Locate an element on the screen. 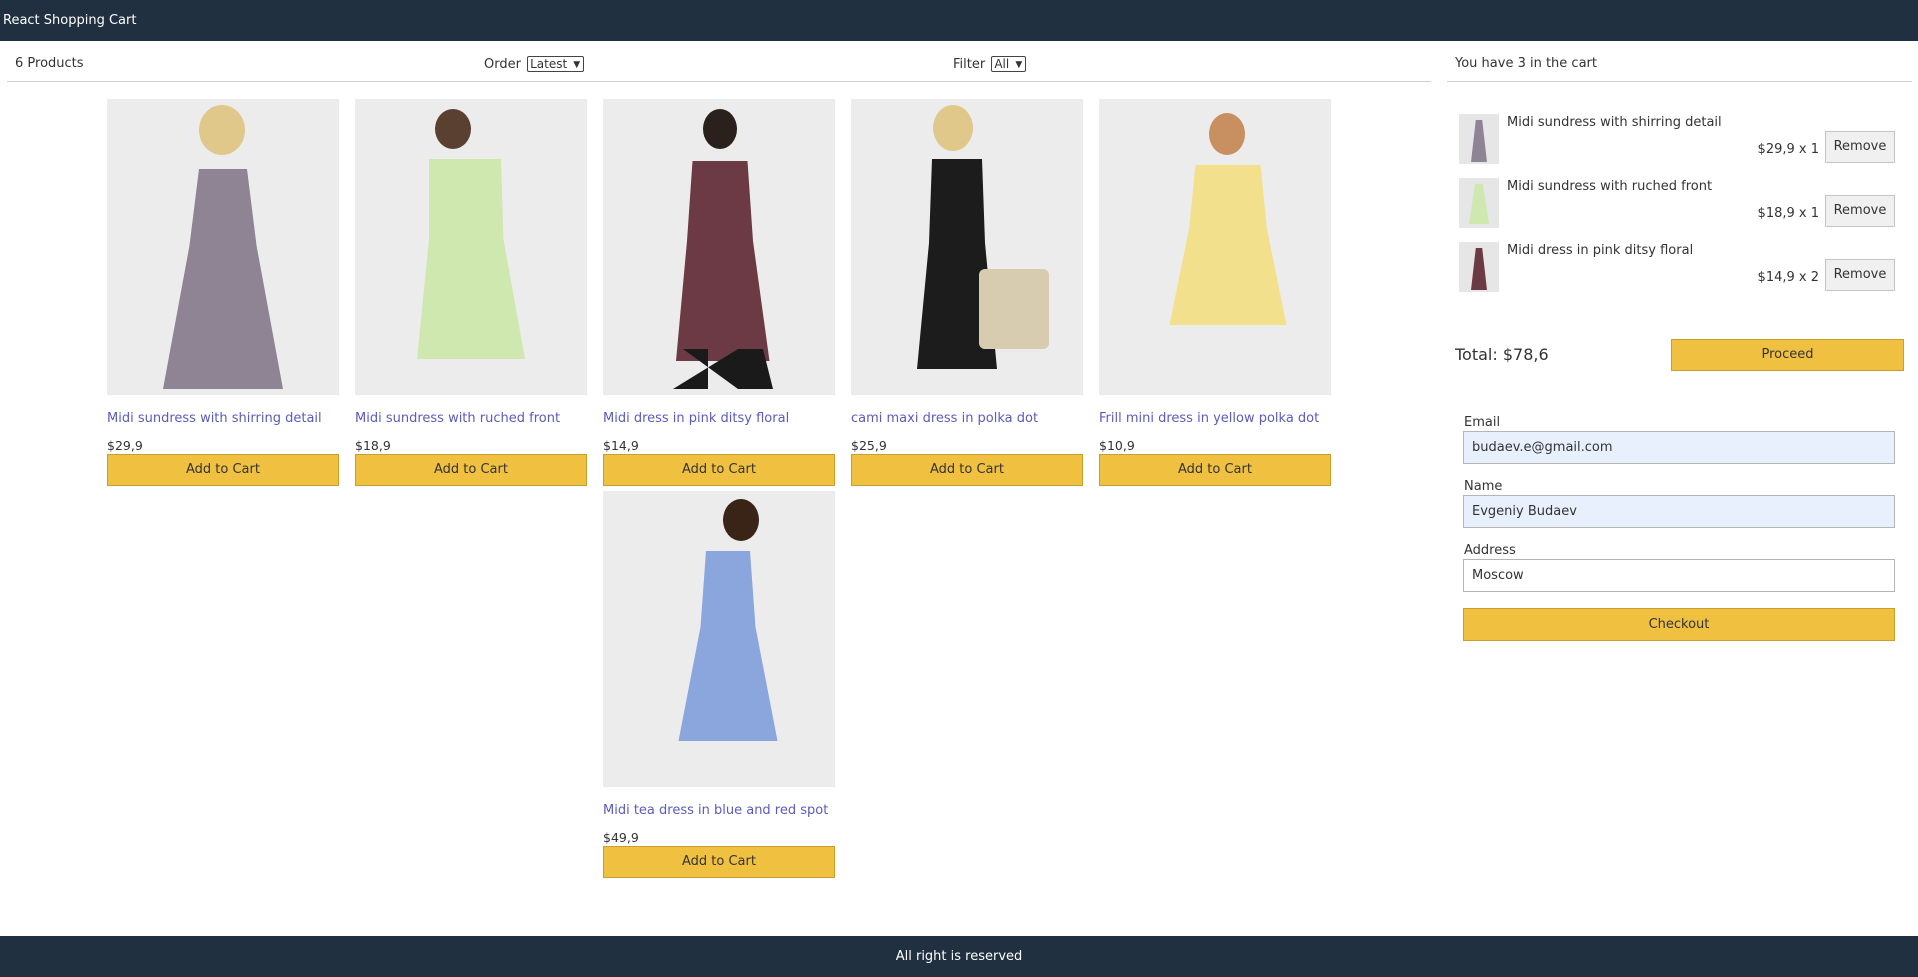  order-label: Order is located at coordinates (502, 64).